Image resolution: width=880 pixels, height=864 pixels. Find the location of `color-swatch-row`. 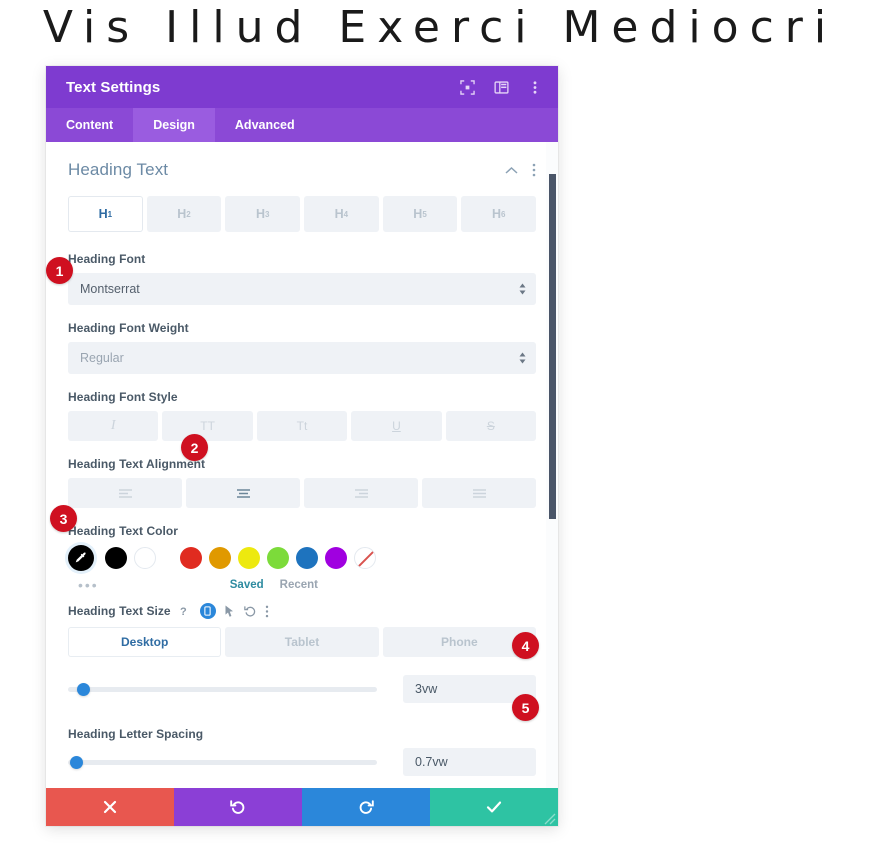

color-swatch-row is located at coordinates (302, 558).